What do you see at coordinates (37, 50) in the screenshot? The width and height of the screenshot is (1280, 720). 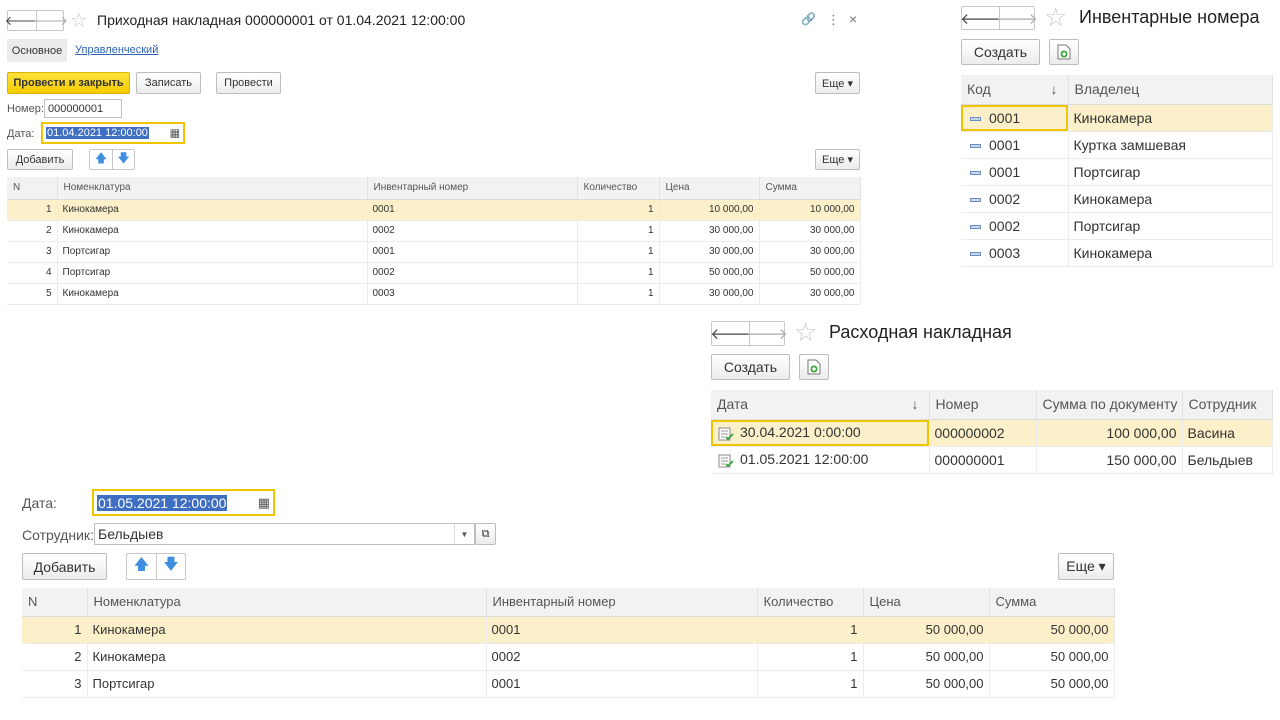 I see `tab-main: Основное` at bounding box center [37, 50].